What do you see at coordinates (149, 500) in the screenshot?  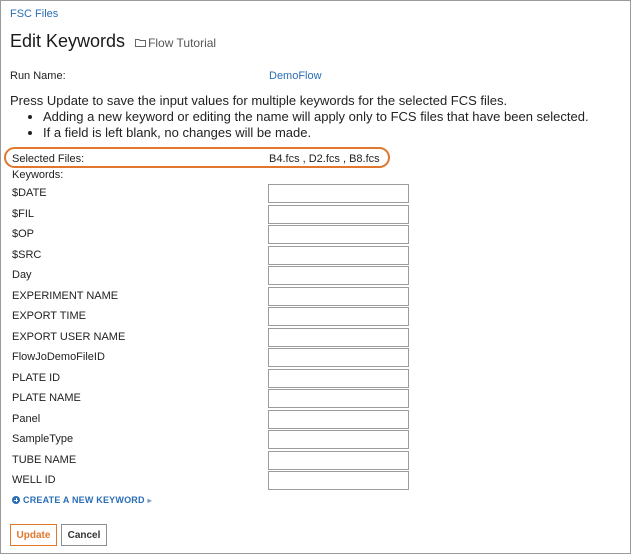 I see `caret-right-icon: ▸` at bounding box center [149, 500].